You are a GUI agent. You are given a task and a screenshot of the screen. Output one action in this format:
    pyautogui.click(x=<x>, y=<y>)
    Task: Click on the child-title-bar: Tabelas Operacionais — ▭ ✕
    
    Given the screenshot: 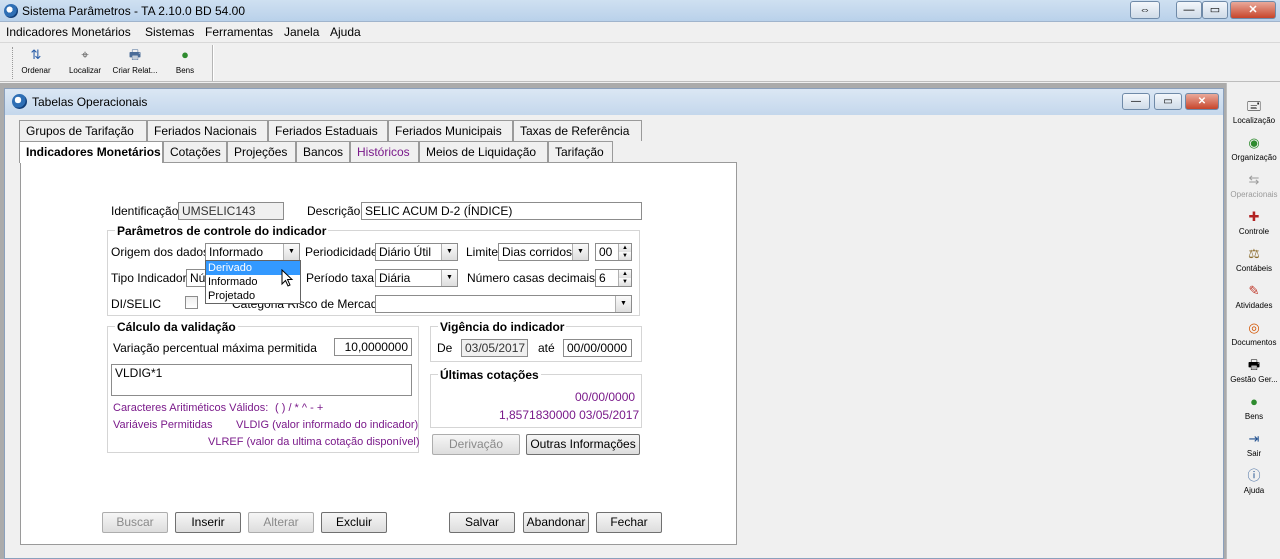 What is the action you would take?
    pyautogui.click(x=614, y=102)
    